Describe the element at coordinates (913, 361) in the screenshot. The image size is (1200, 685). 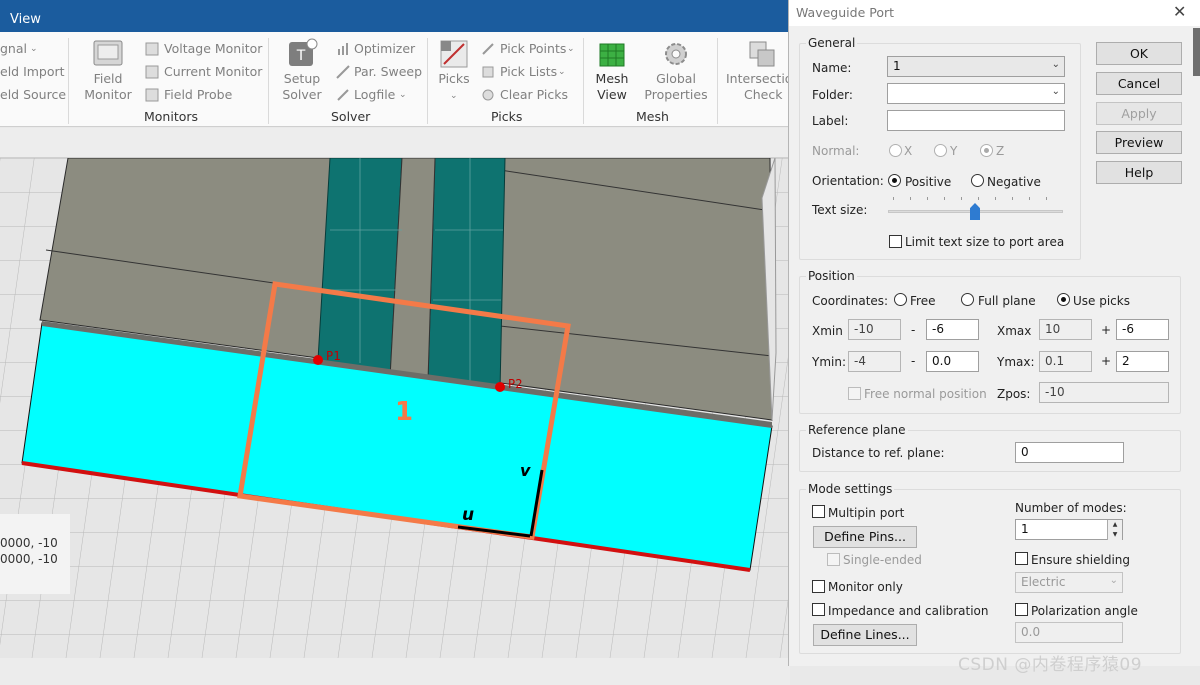
I see `ymin-minus: -` at that location.